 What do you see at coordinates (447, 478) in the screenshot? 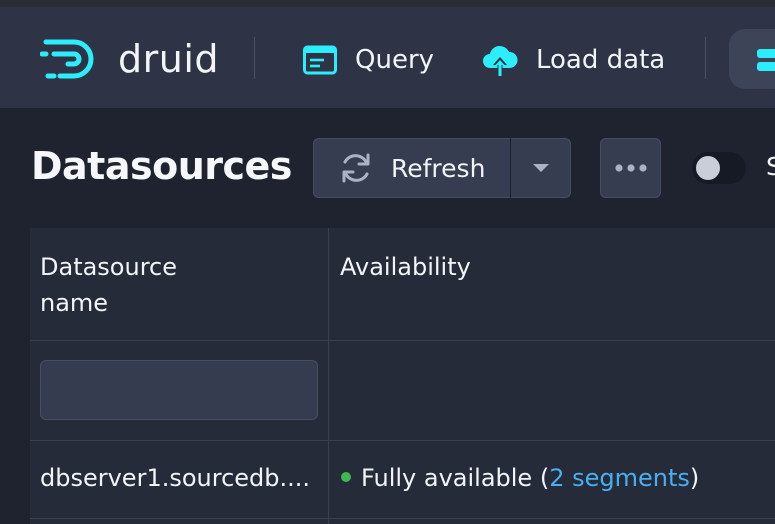
I see `availability-text: Fully available` at bounding box center [447, 478].